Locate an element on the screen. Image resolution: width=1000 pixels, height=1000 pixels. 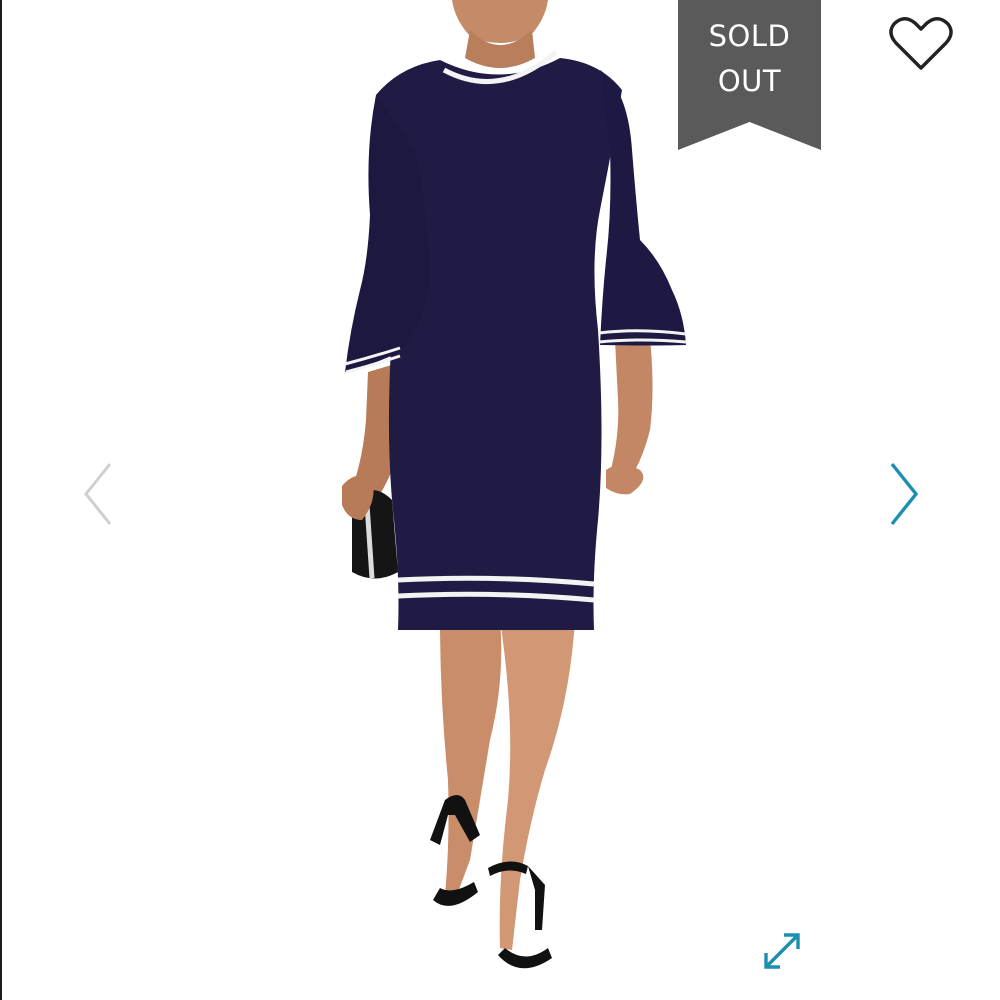
model-face is located at coordinates (500, 21).